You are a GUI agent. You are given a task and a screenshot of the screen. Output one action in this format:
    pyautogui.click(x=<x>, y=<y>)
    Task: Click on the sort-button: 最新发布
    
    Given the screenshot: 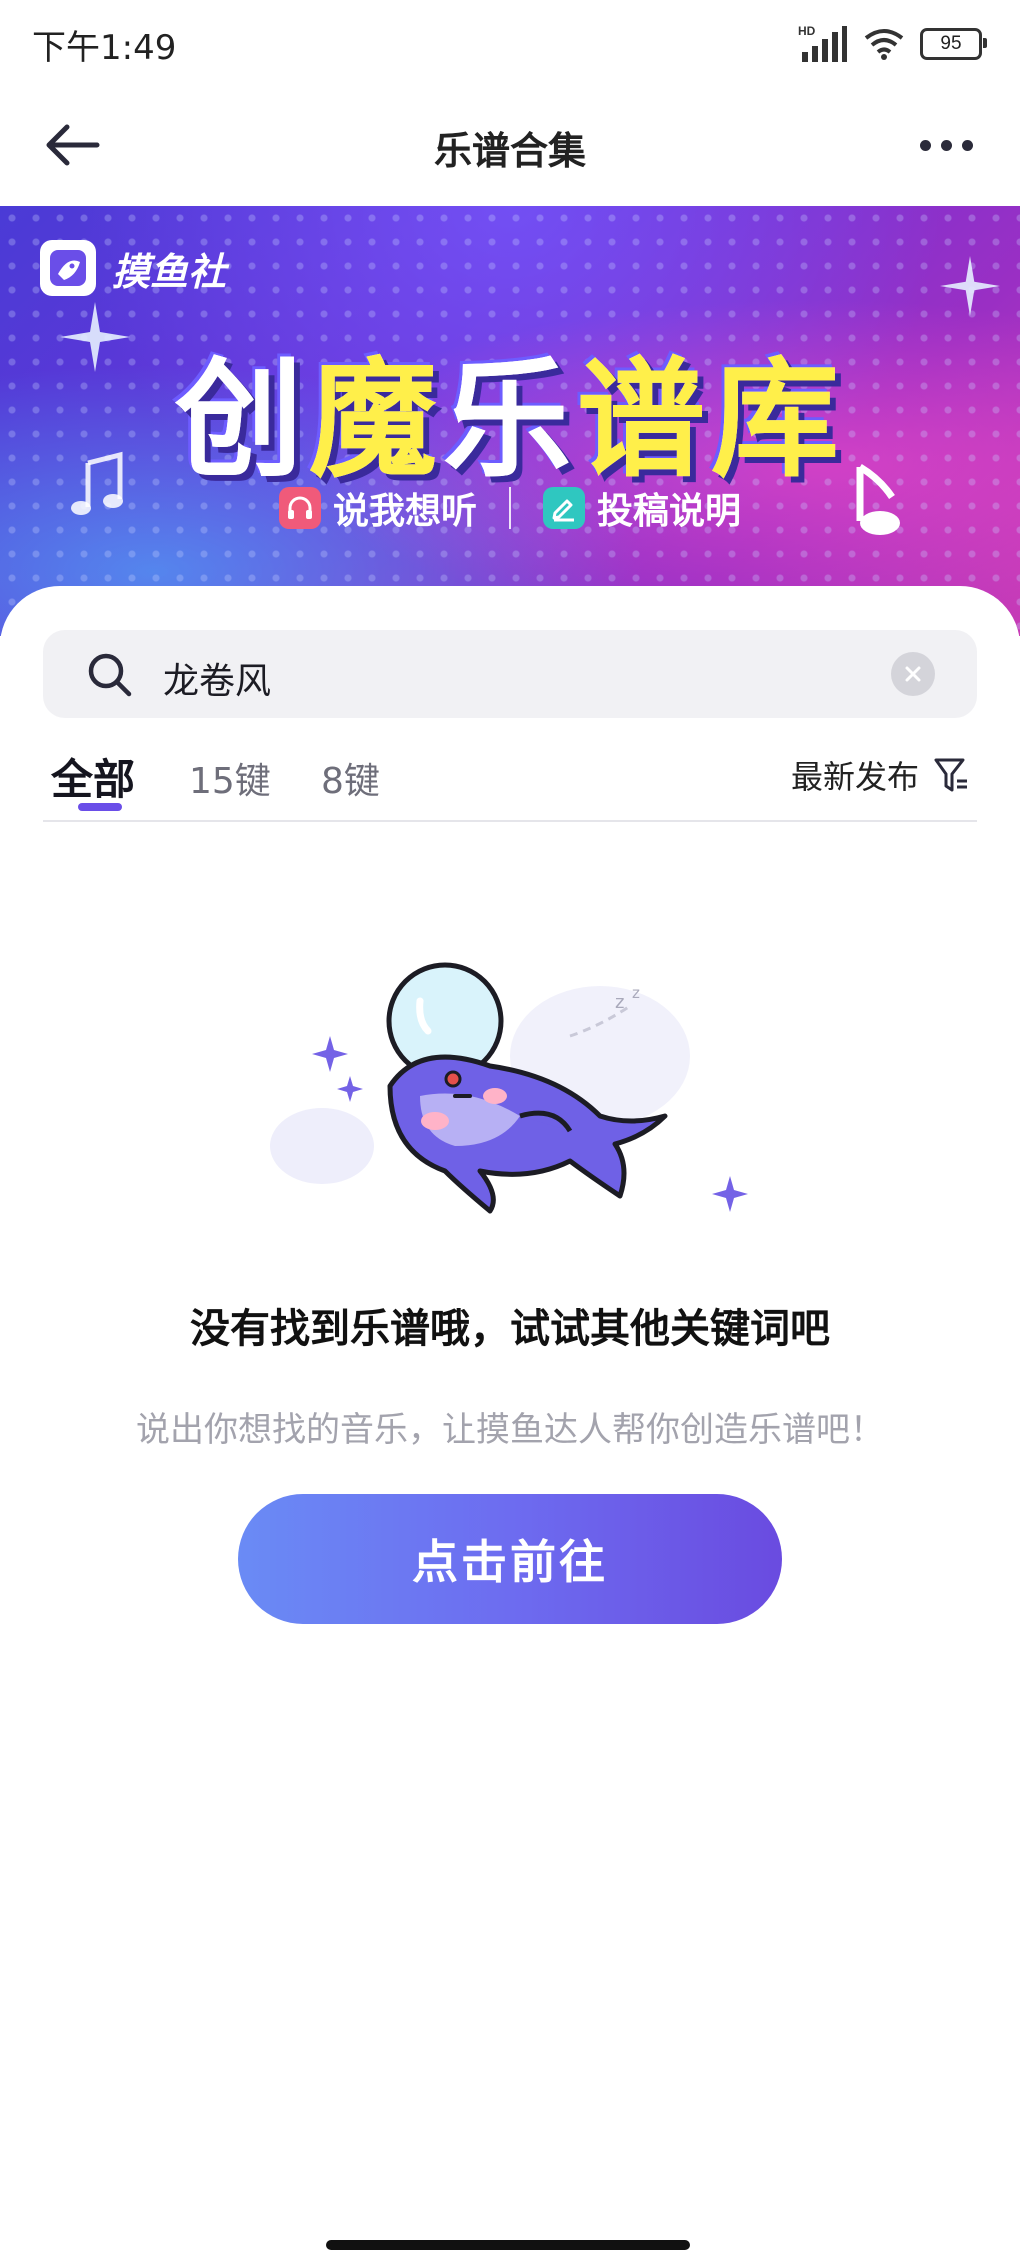 What is the action you would take?
    pyautogui.click(x=880, y=775)
    